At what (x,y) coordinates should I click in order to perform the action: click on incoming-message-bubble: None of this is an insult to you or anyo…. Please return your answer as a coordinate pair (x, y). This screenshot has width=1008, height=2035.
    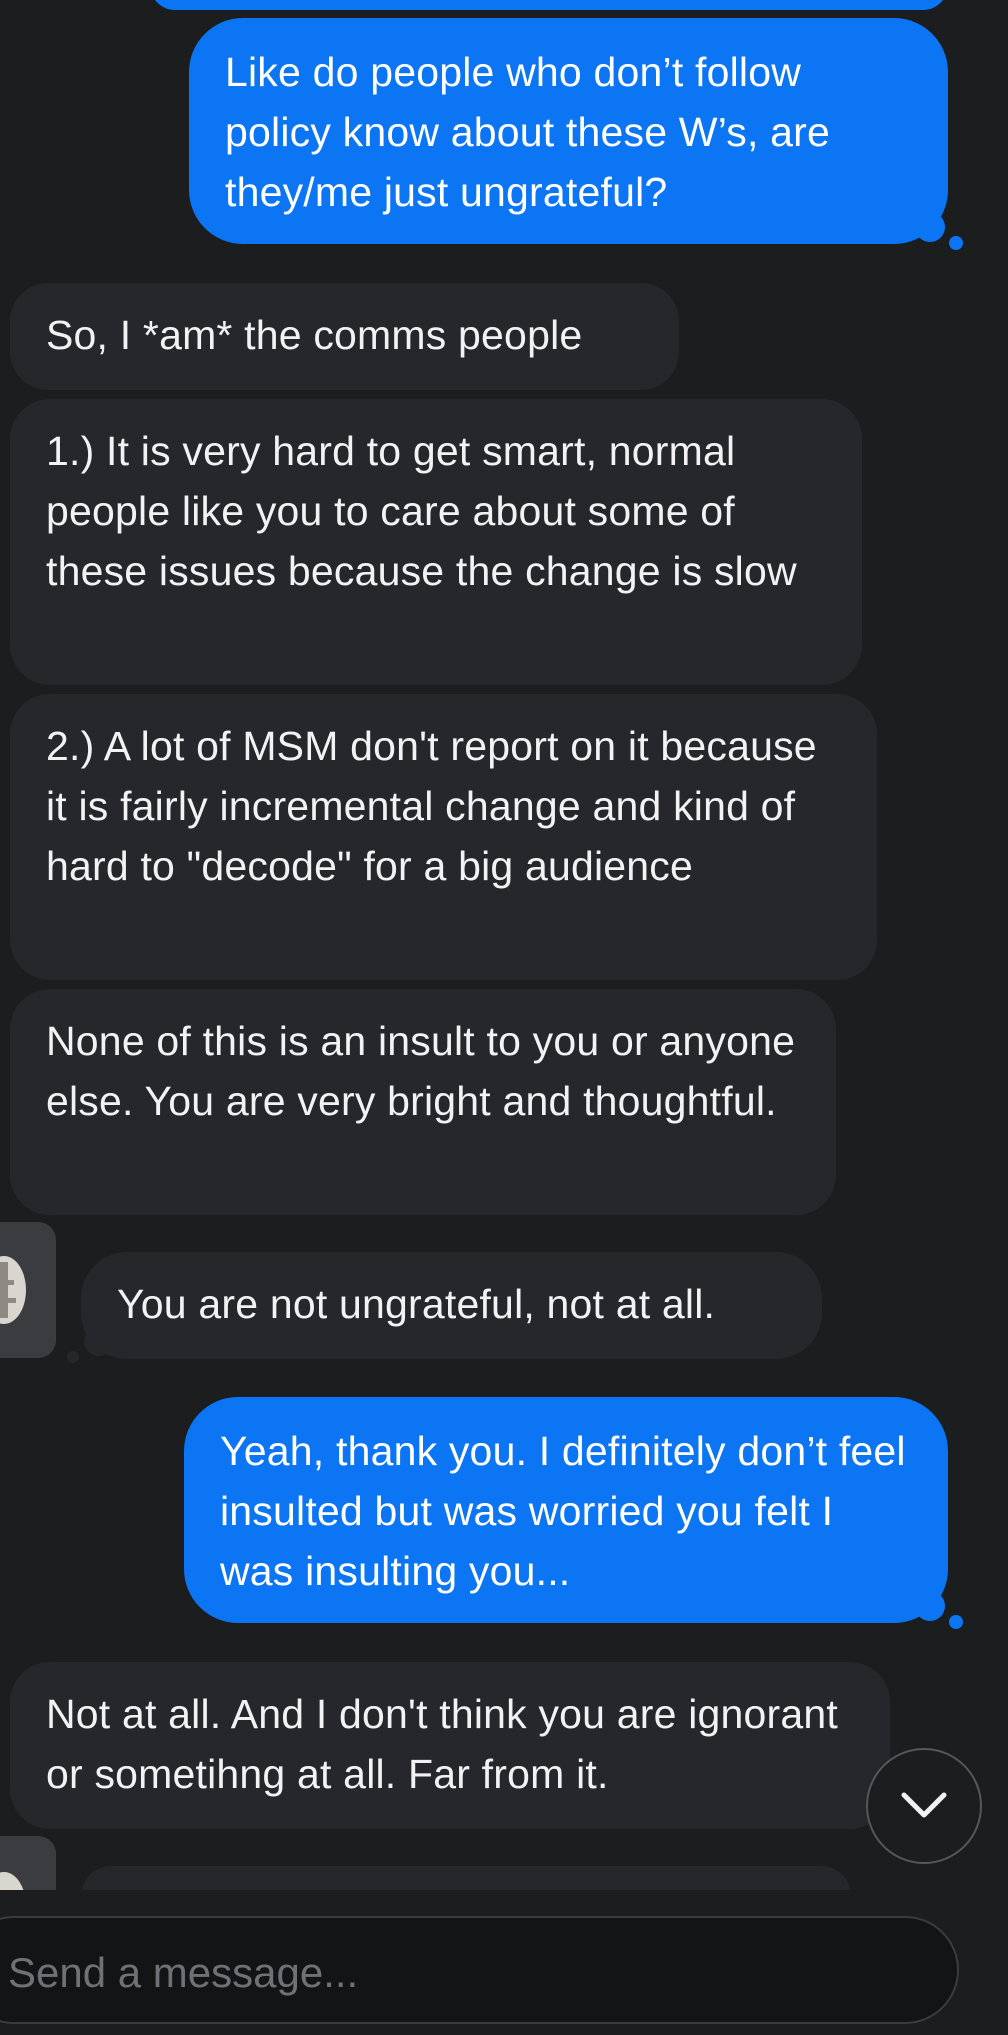
    Looking at the image, I should click on (423, 1102).